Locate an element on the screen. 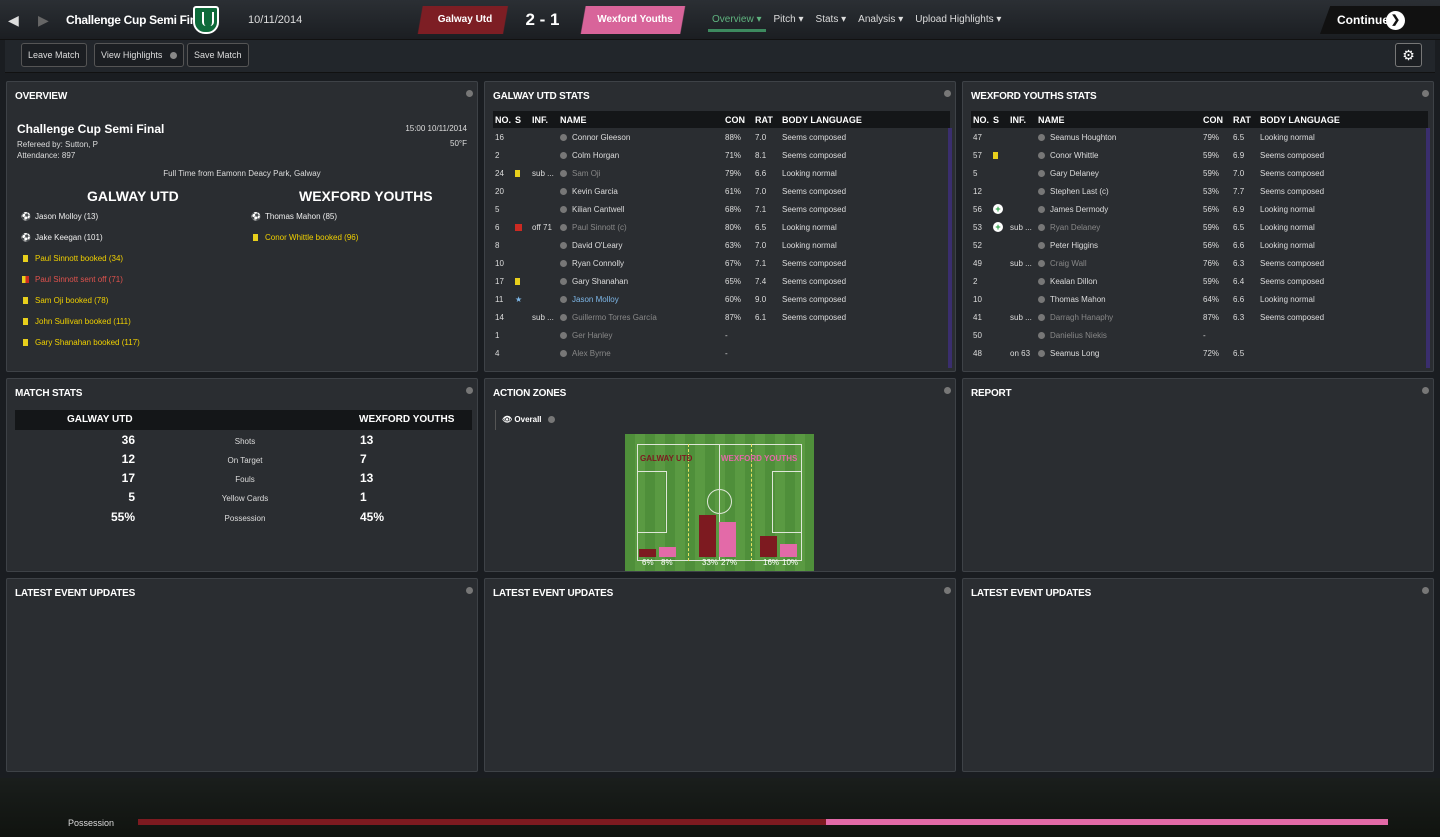  player-name: James Dermody is located at coordinates (1118, 209).